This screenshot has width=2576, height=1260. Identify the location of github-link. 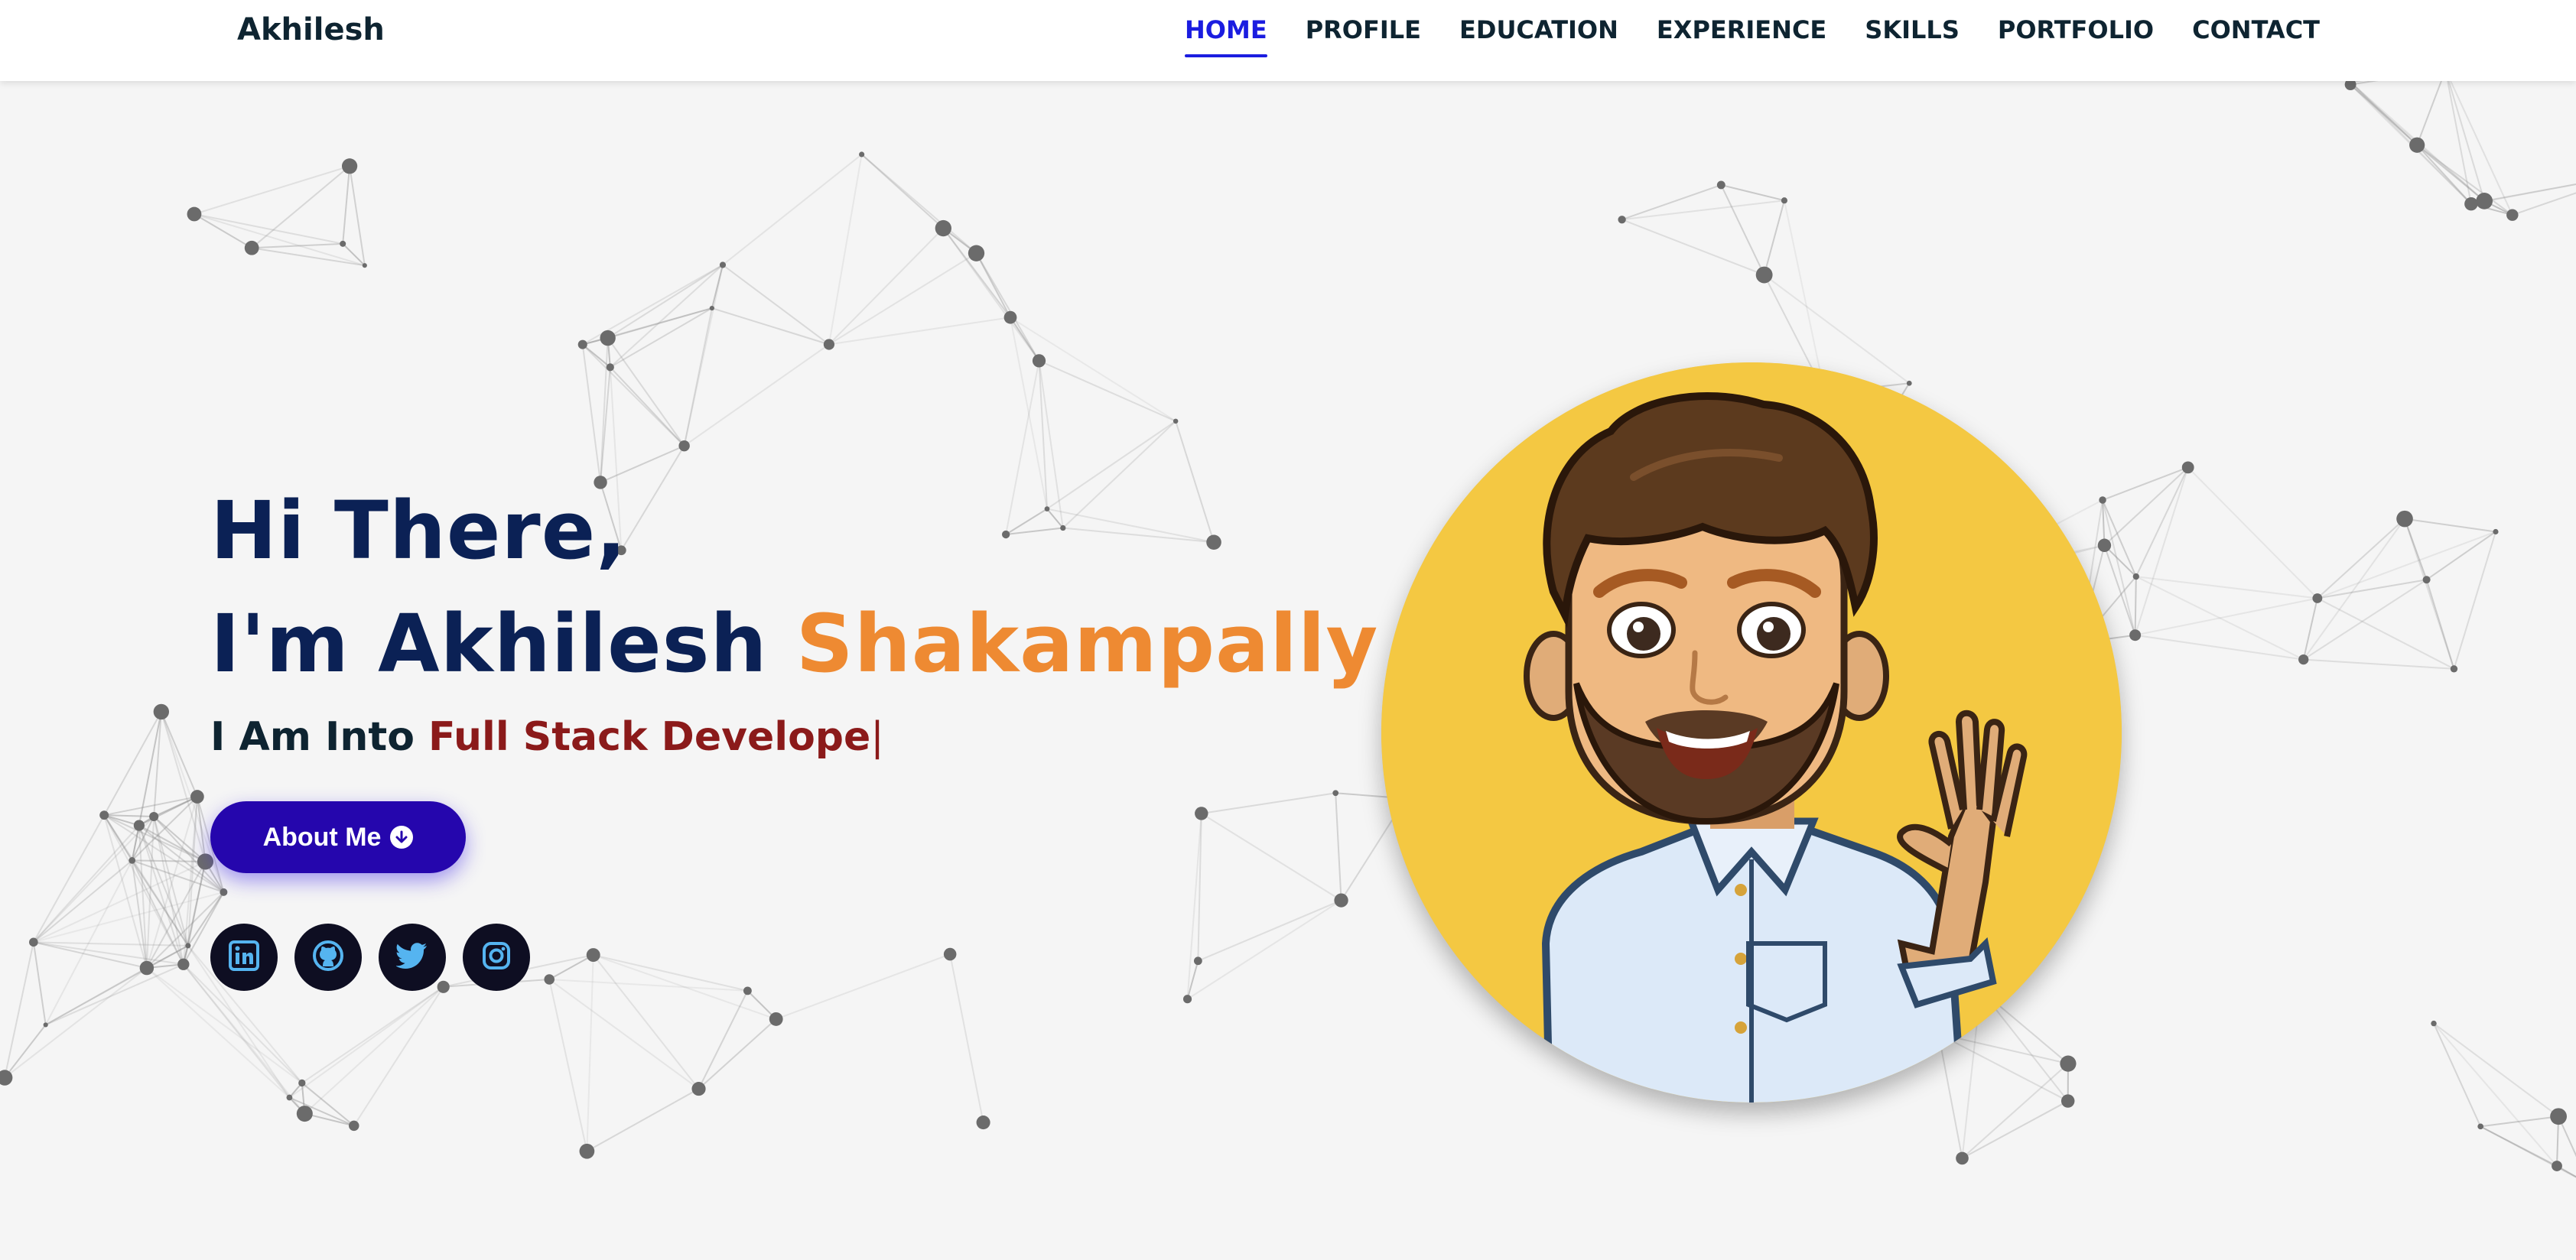
(328, 957).